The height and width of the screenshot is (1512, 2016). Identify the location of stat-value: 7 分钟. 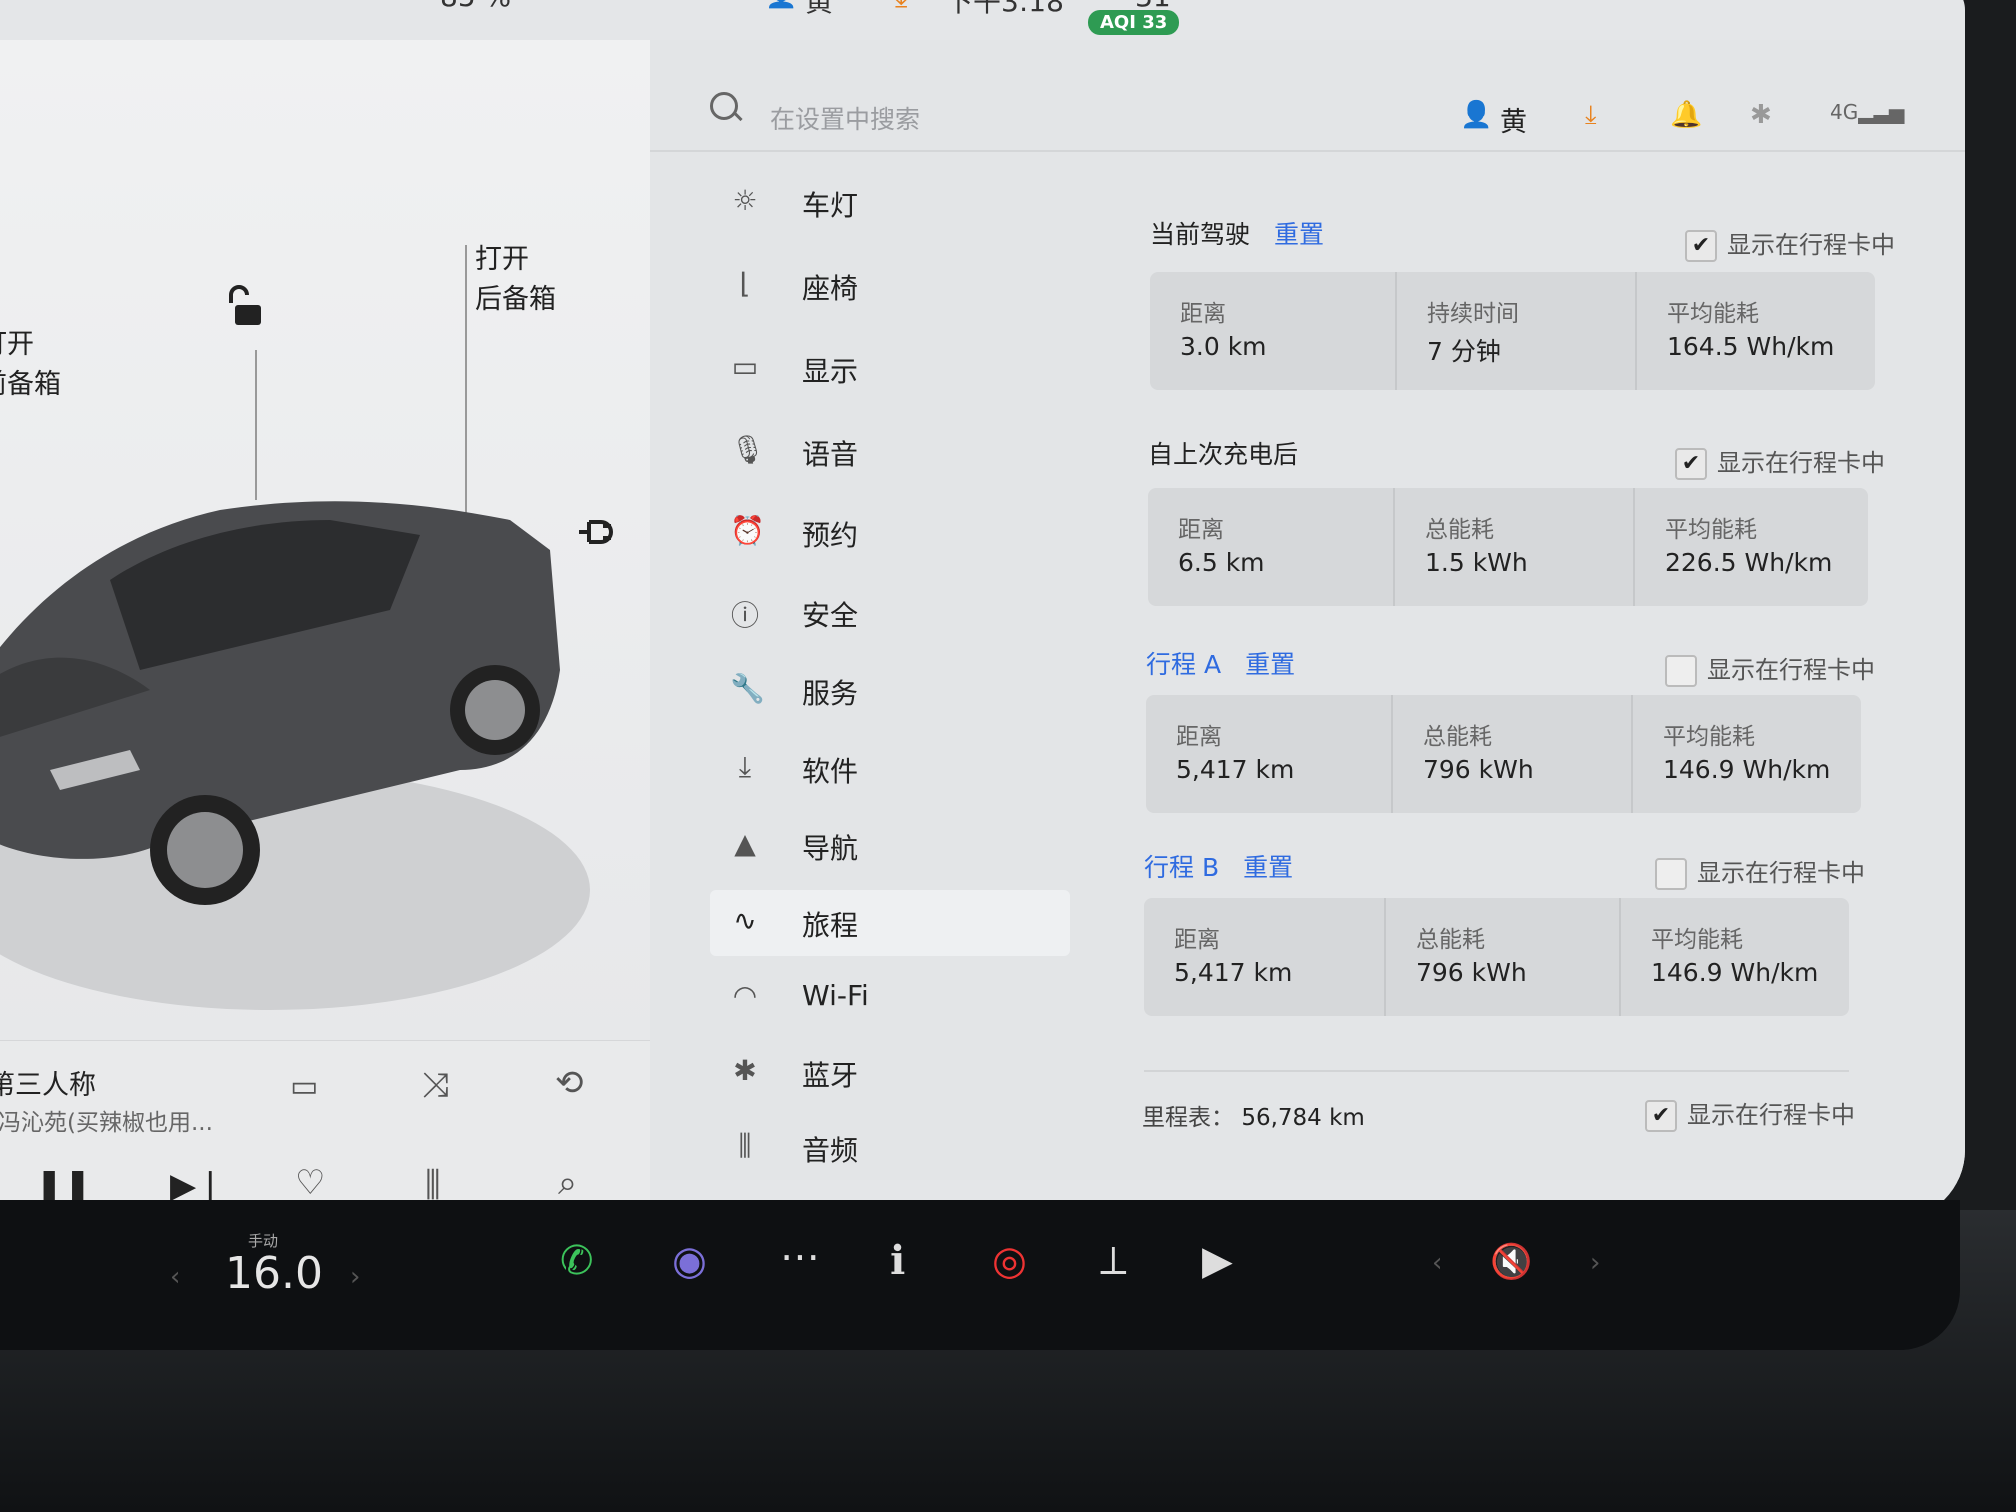
(1464, 351).